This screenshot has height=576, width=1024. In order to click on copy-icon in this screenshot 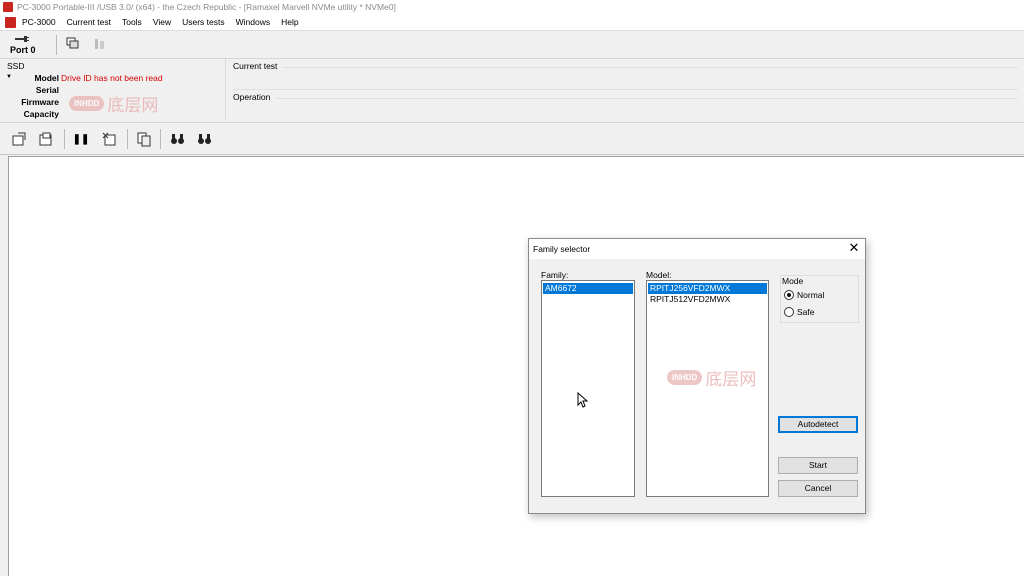, I will do `click(144, 139)`.